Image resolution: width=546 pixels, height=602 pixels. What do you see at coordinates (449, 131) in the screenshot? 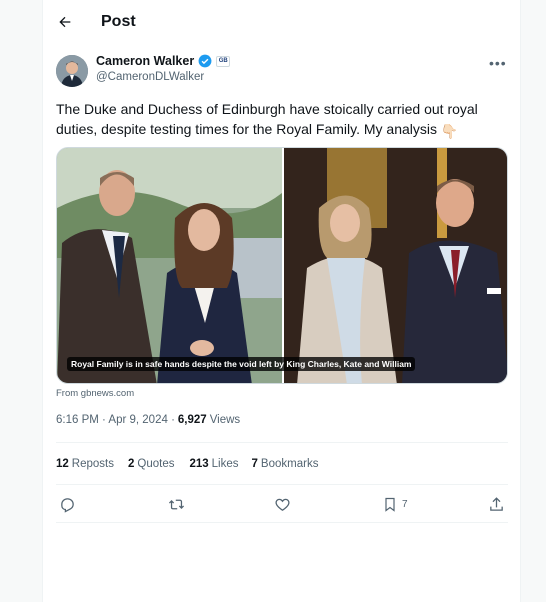
I see `pointing-down-emoji: 👇🏻` at bounding box center [449, 131].